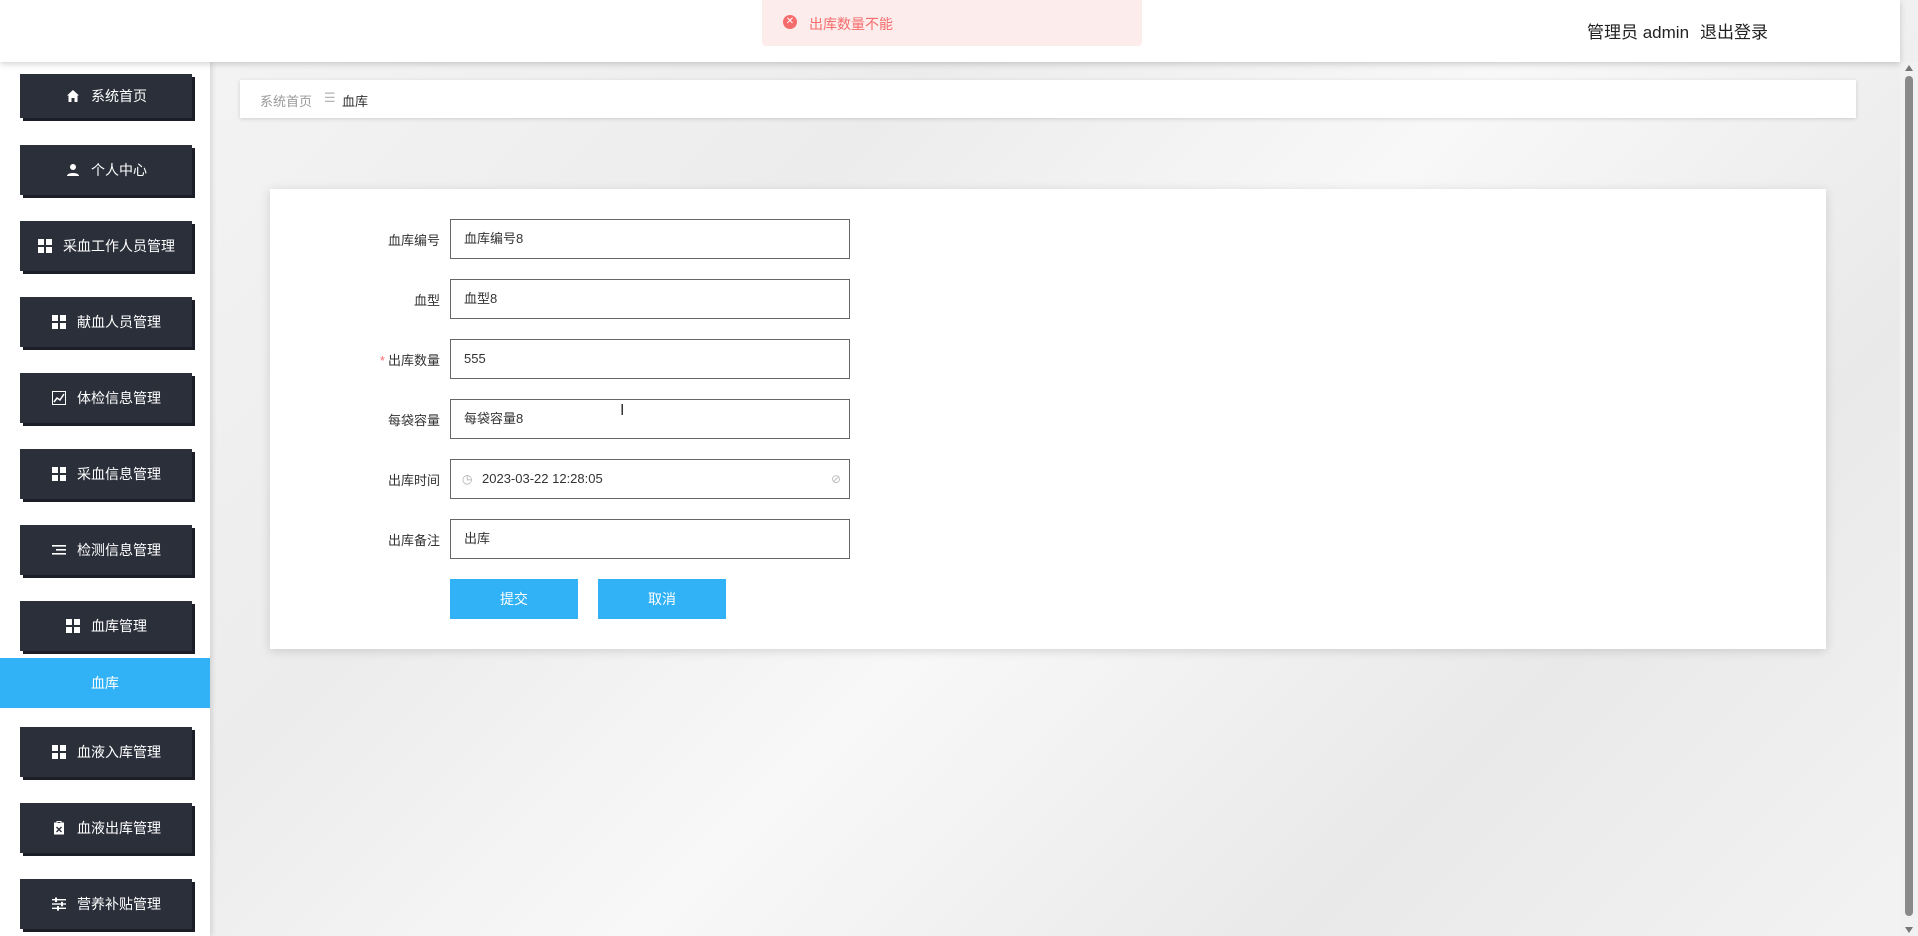 This screenshot has width=1918, height=936. Describe the element at coordinates (119, 550) in the screenshot. I see `sidebar-item-label: 检测信息管理` at that location.